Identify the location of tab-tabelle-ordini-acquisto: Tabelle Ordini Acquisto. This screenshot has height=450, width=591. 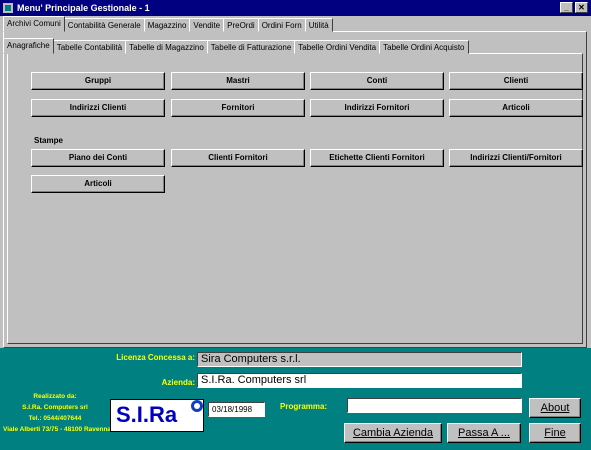
(424, 47).